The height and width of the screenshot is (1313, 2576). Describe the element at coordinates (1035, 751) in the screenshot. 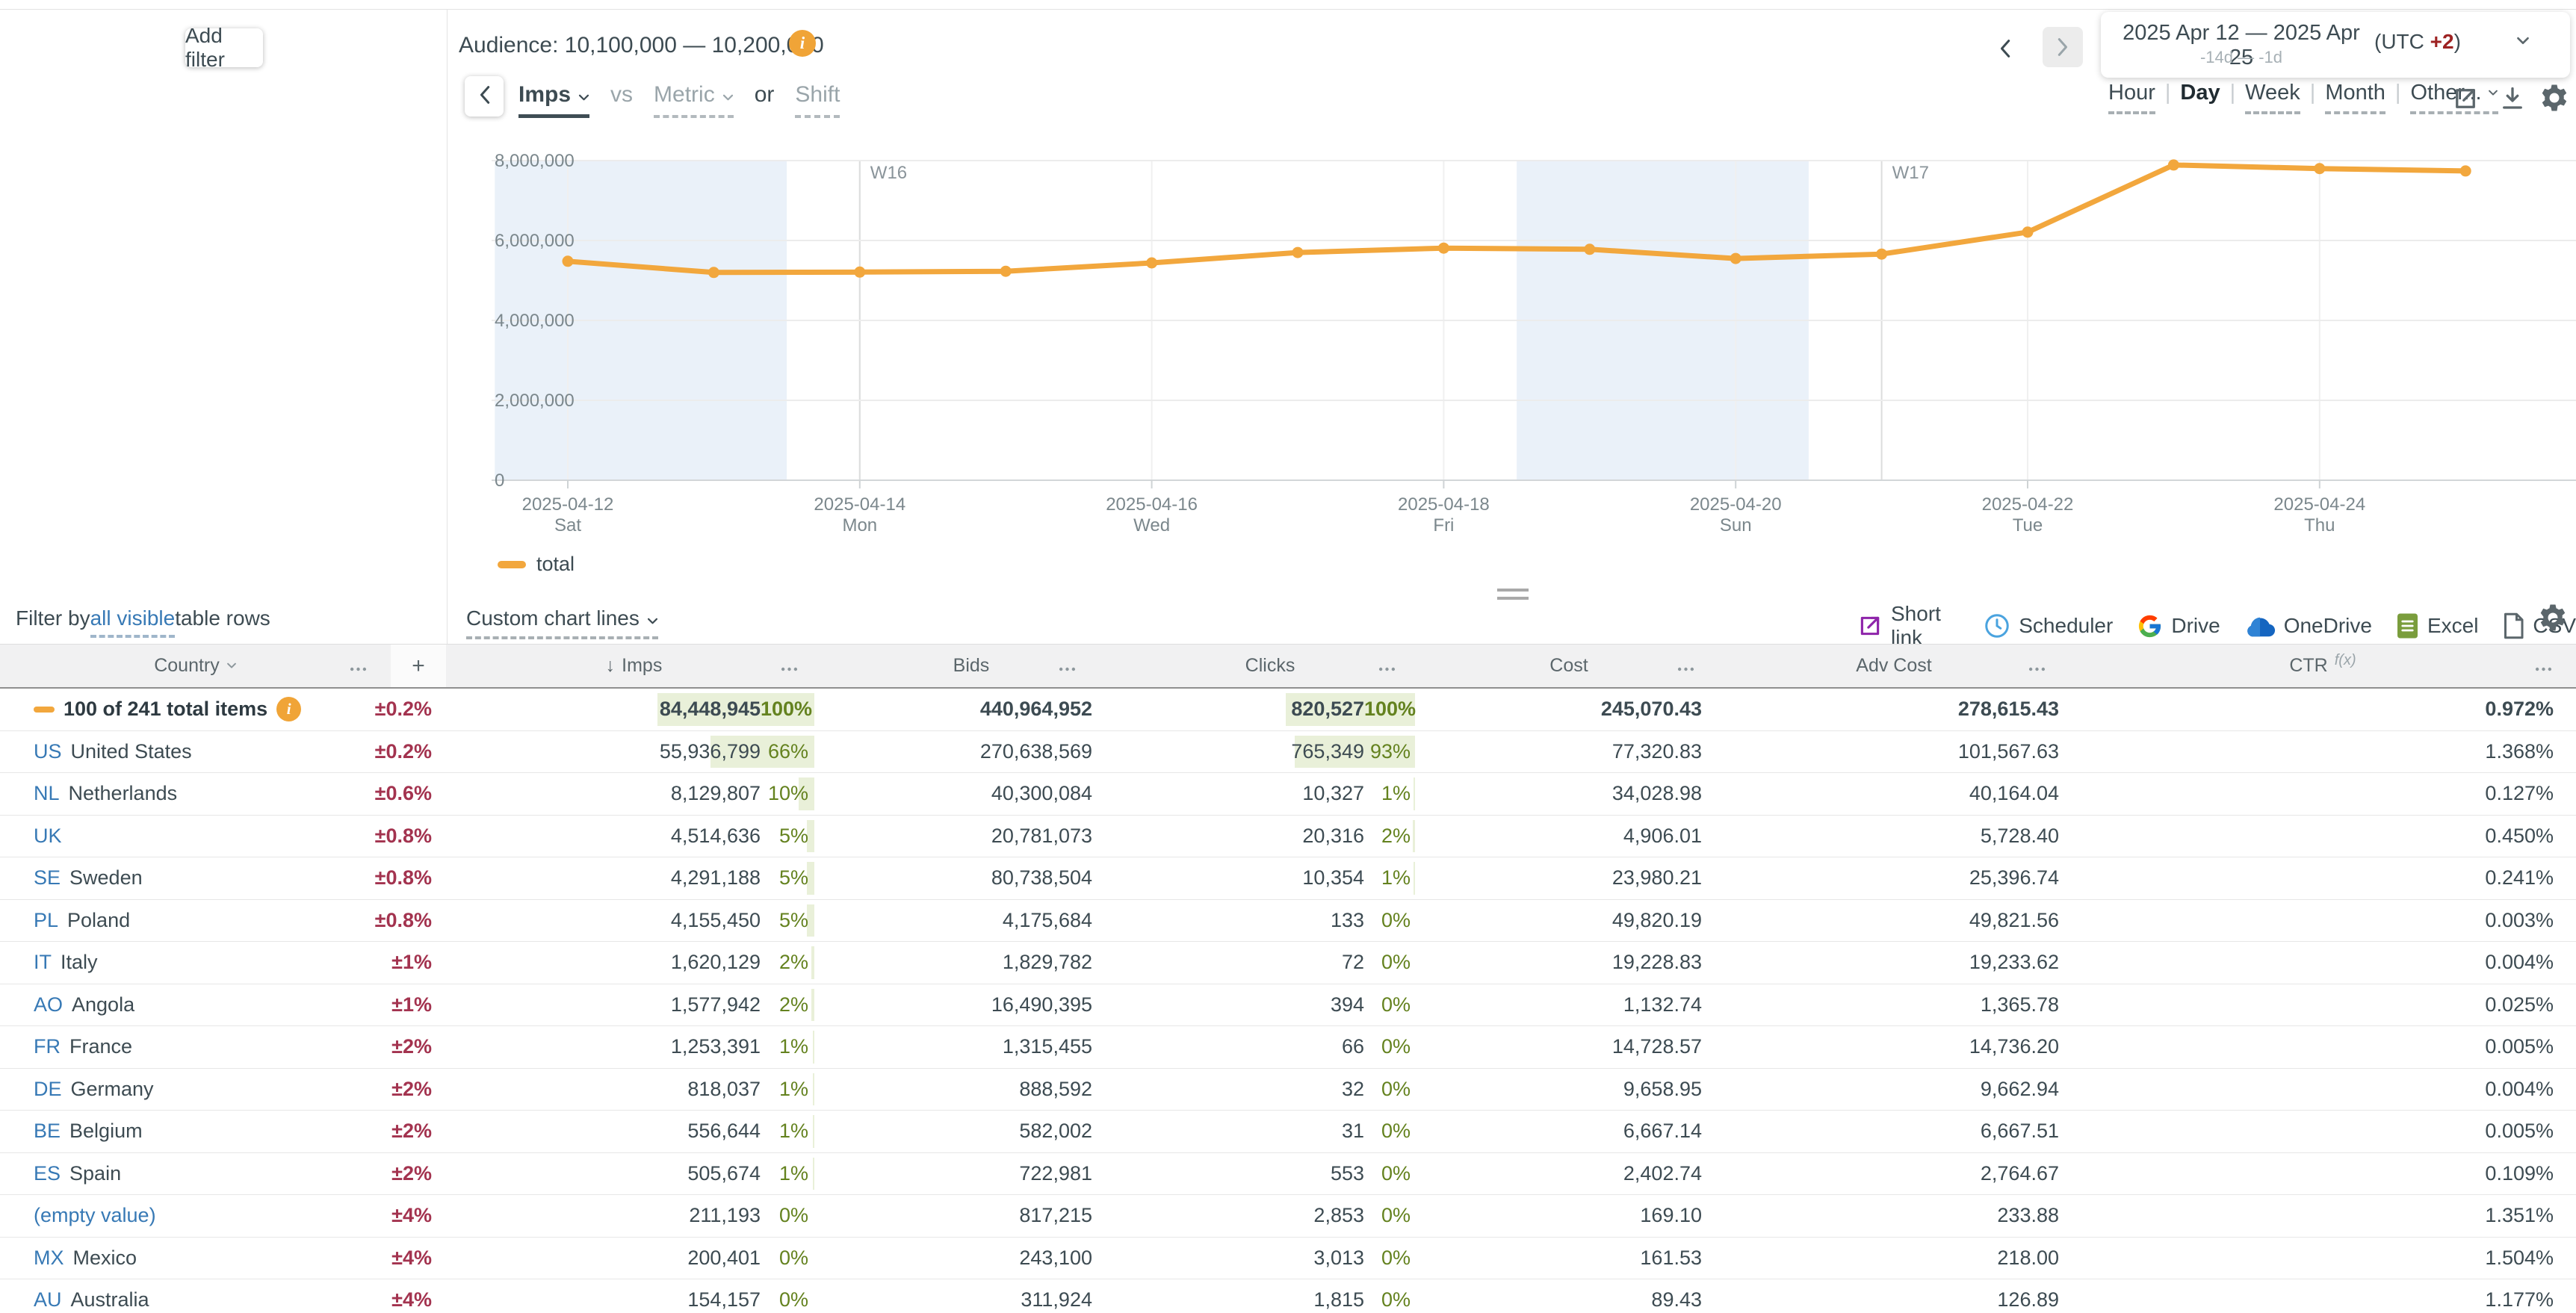

I see `bids-cell: 270,638,569` at that location.